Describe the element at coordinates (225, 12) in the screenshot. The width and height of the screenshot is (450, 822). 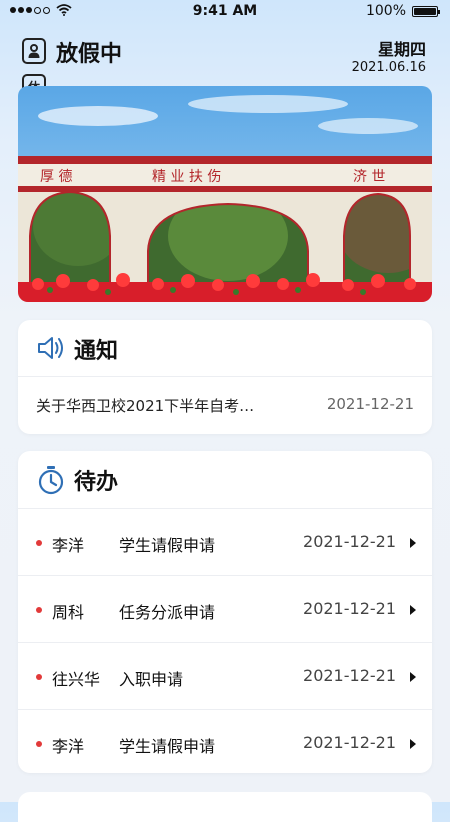
I see `status-bar: 9:41 AM 100%` at that location.